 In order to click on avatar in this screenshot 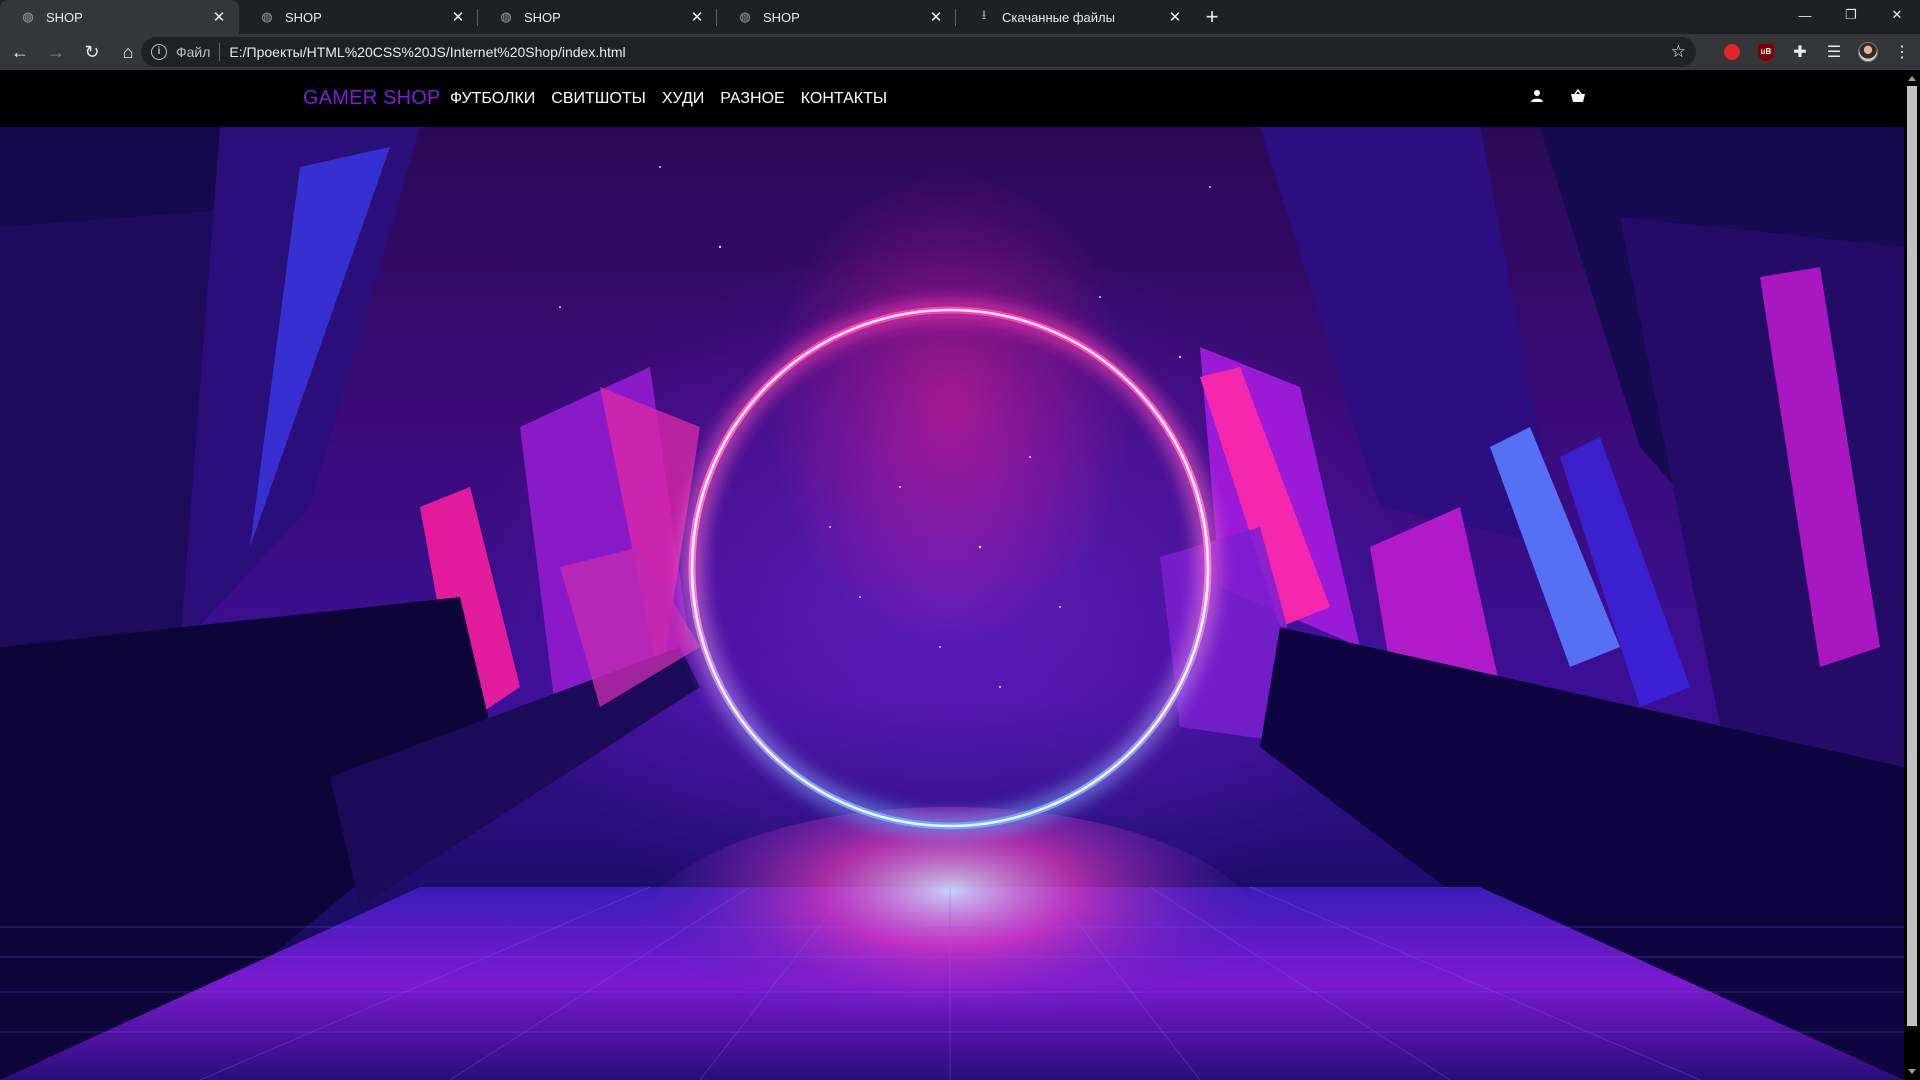, I will do `click(1868, 52)`.